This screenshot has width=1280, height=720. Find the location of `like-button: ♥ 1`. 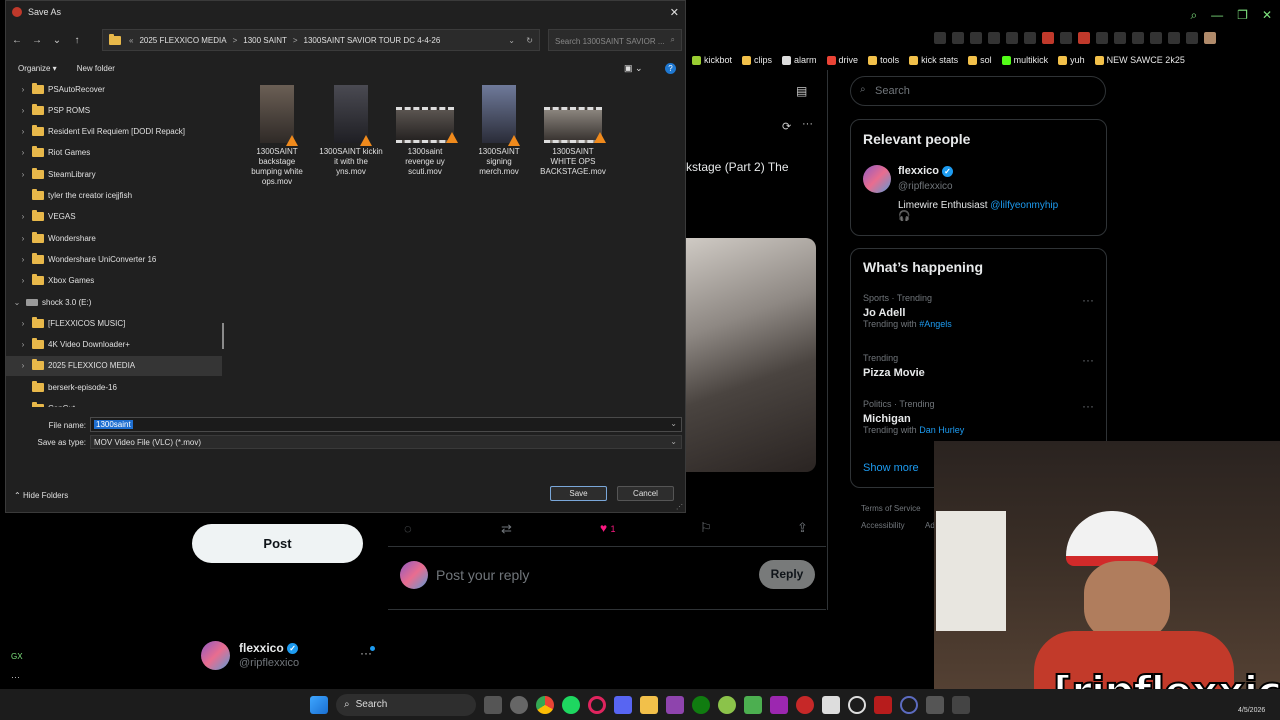

like-button: ♥ 1 is located at coordinates (607, 528).